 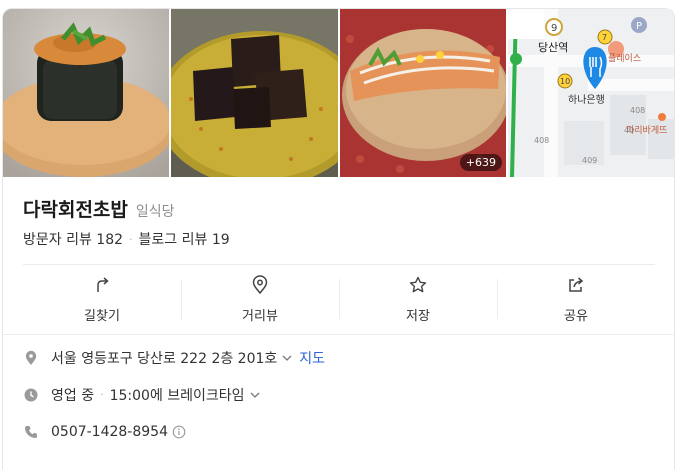 I want to click on title-row: 다락회전초밥 일식당, so click(x=99, y=208).